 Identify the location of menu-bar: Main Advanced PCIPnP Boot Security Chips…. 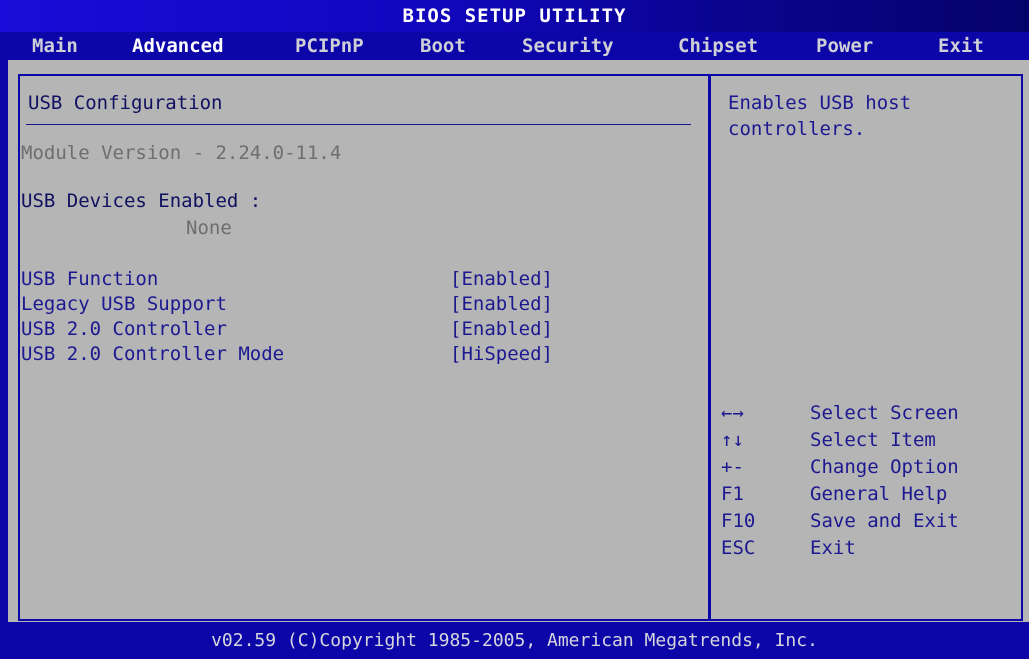
(514, 46).